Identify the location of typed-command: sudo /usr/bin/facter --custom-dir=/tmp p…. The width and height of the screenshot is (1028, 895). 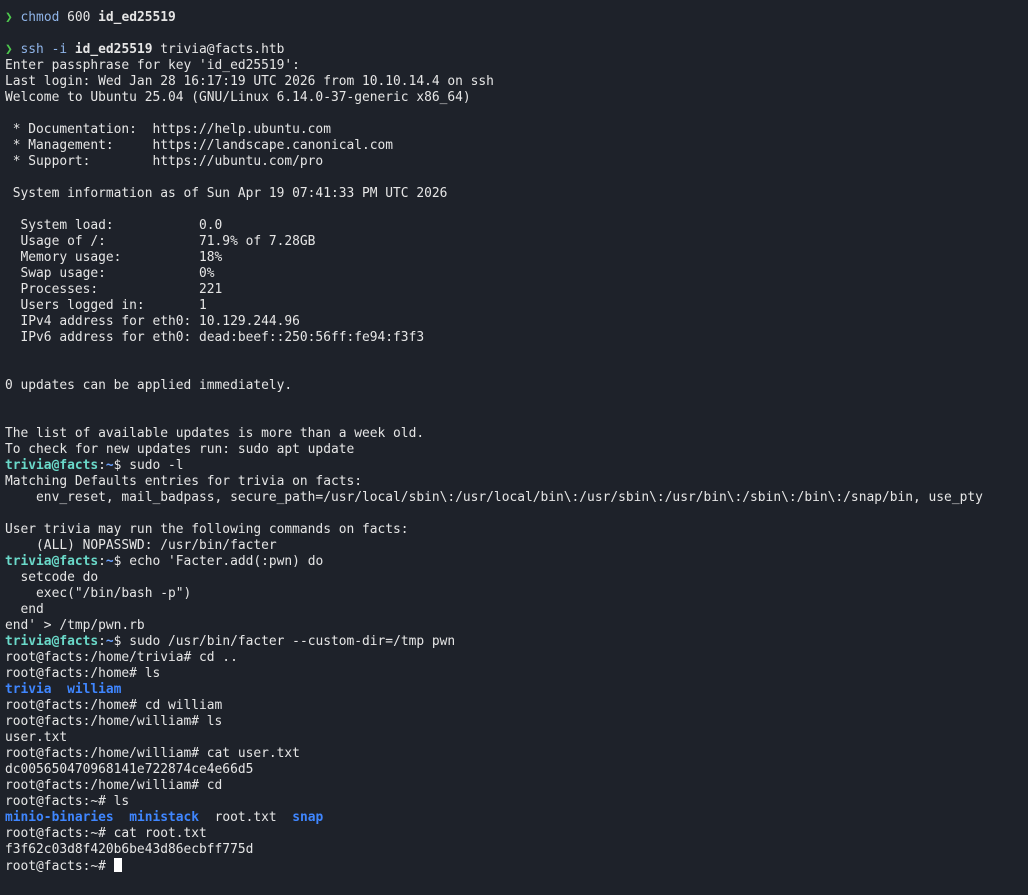
(292, 641).